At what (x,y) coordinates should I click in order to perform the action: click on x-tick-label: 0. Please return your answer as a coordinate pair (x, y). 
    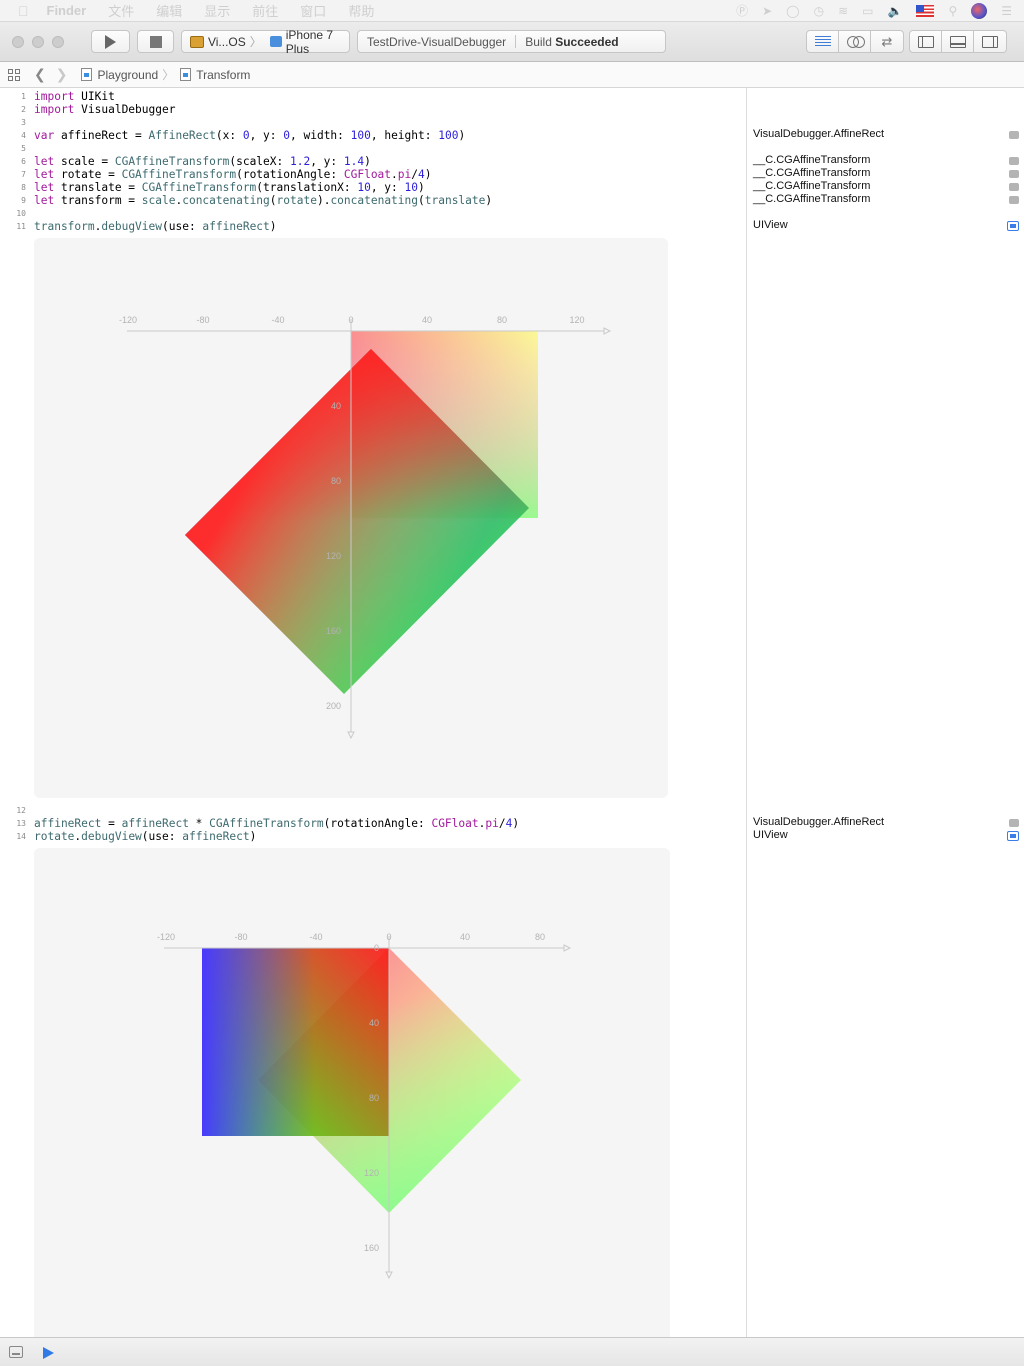
    Looking at the image, I should click on (350, 320).